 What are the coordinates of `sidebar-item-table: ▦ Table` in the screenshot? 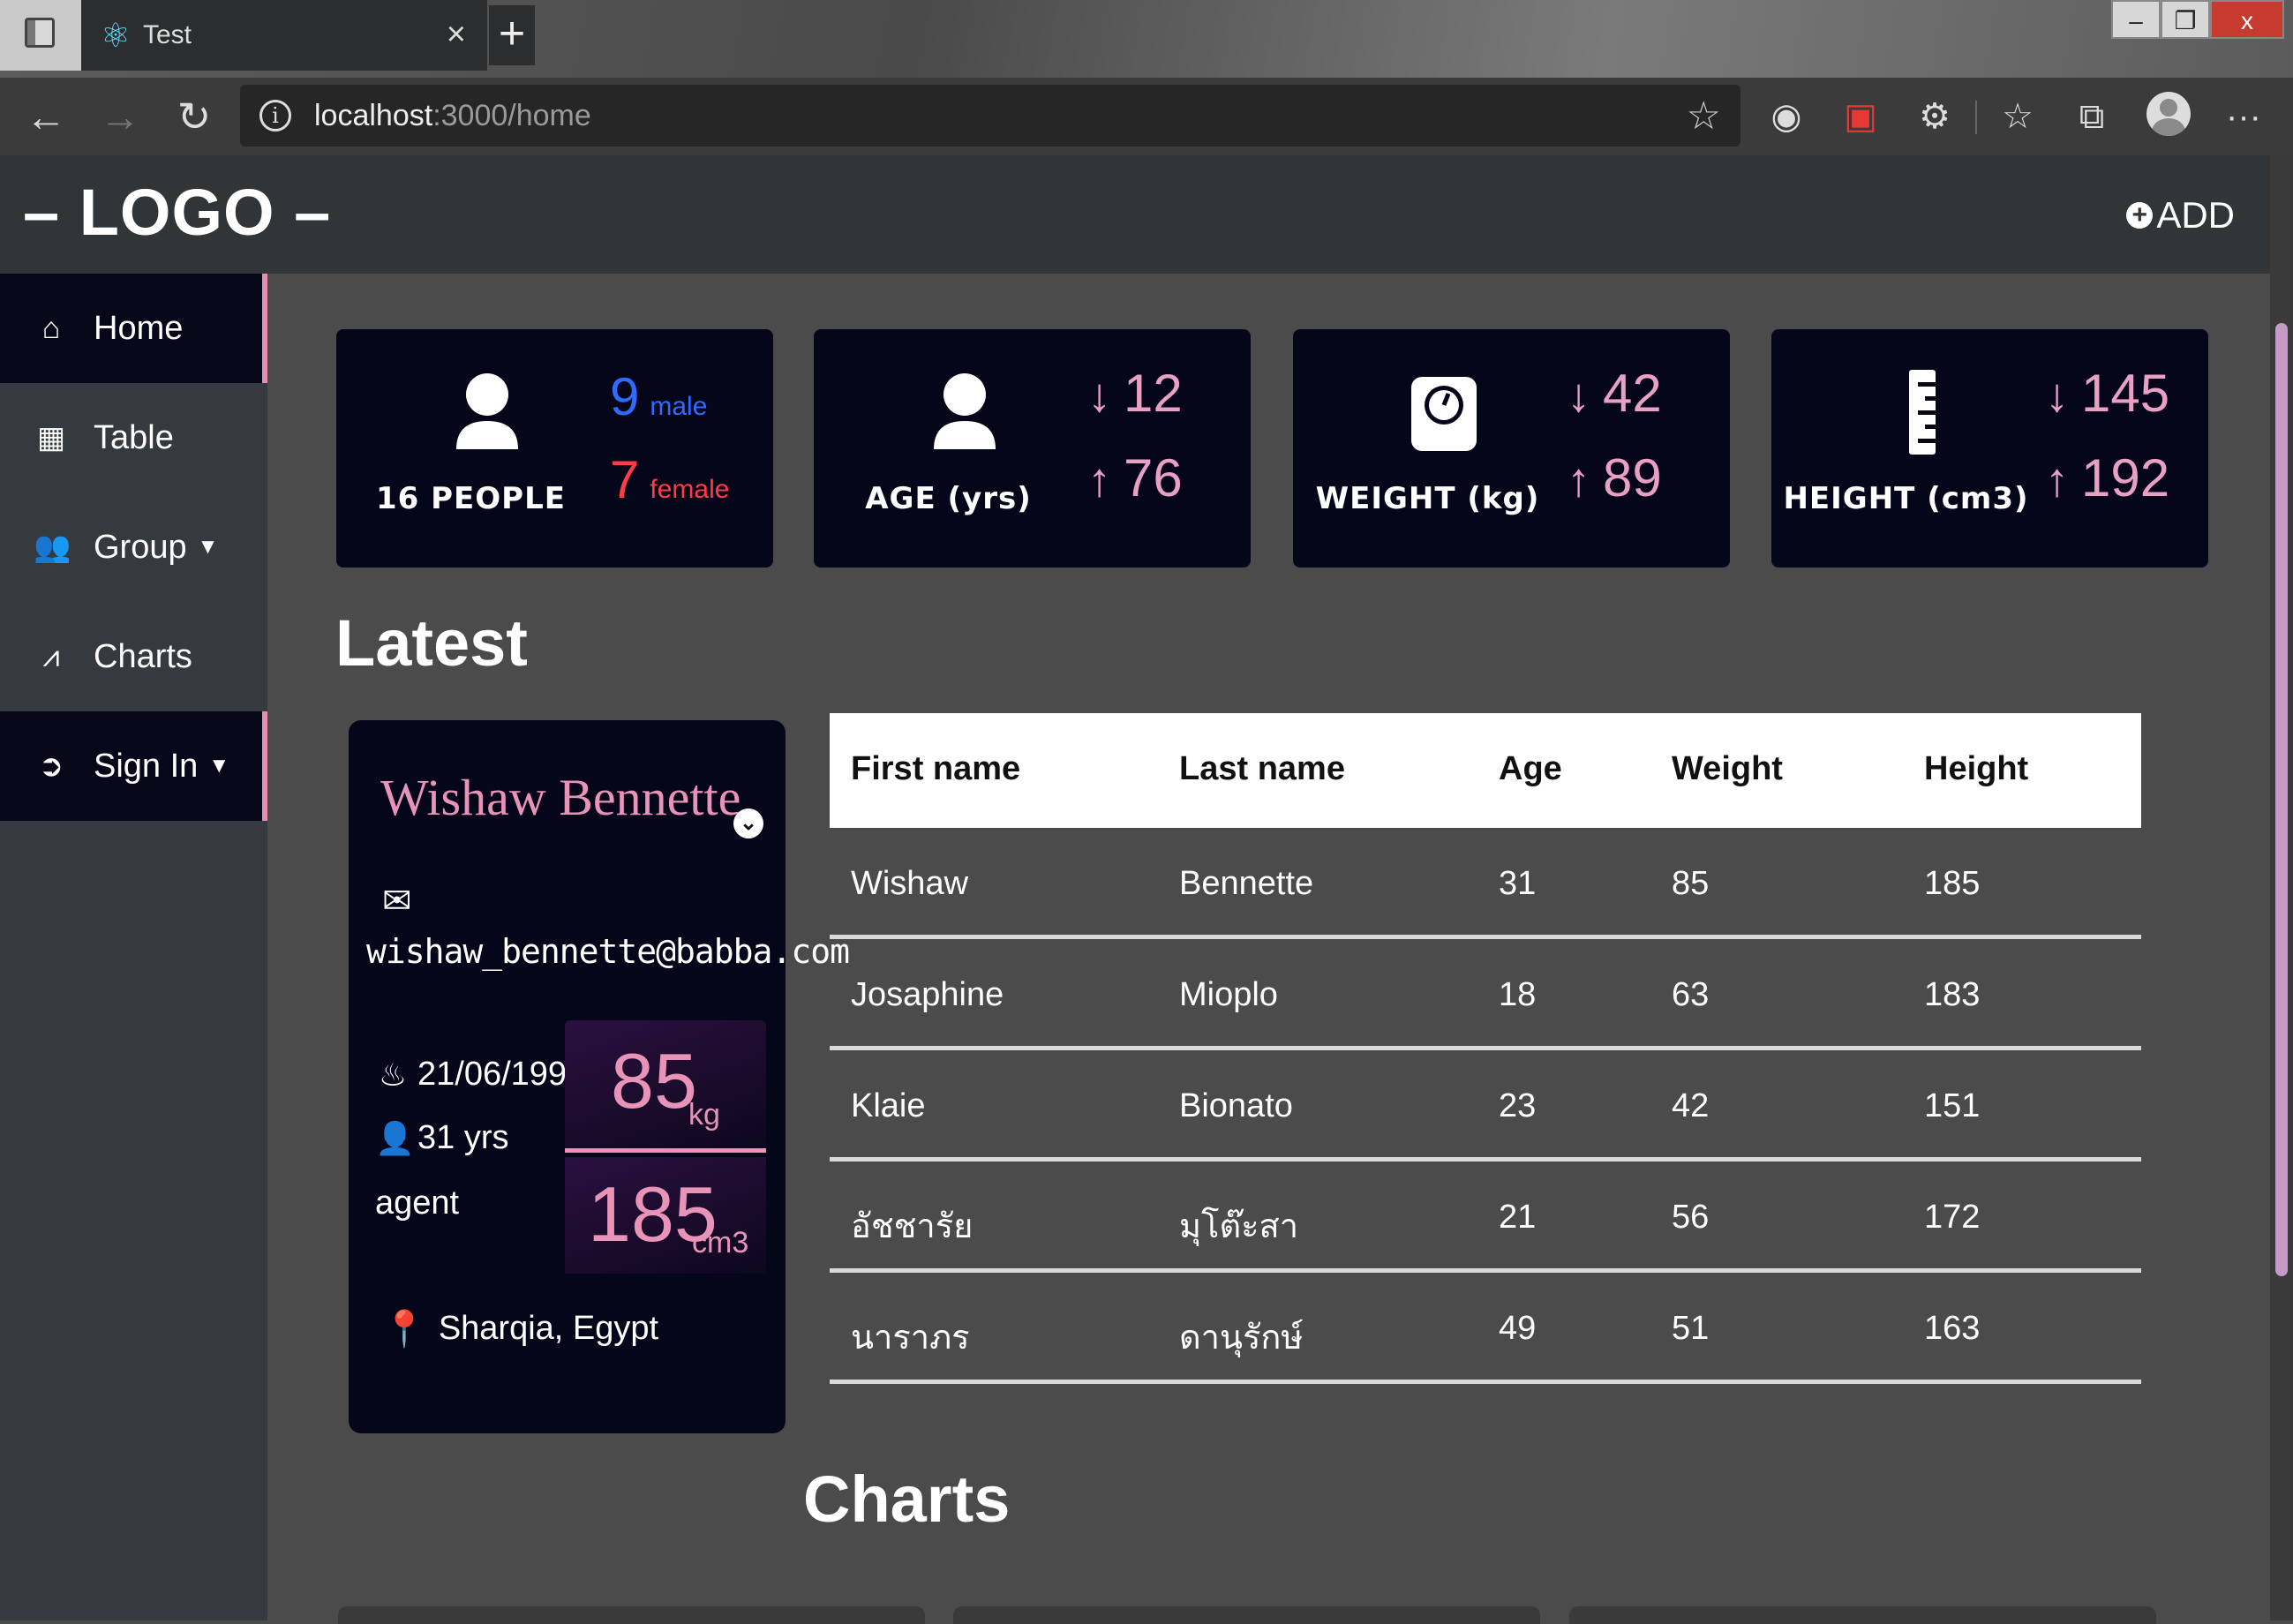 It's located at (133, 437).